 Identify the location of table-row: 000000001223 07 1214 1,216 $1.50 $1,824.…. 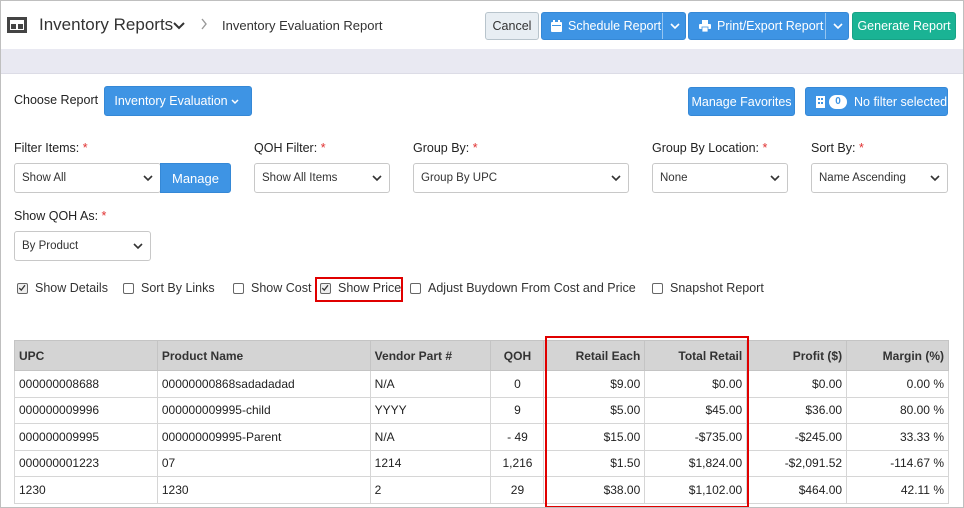
(481, 463).